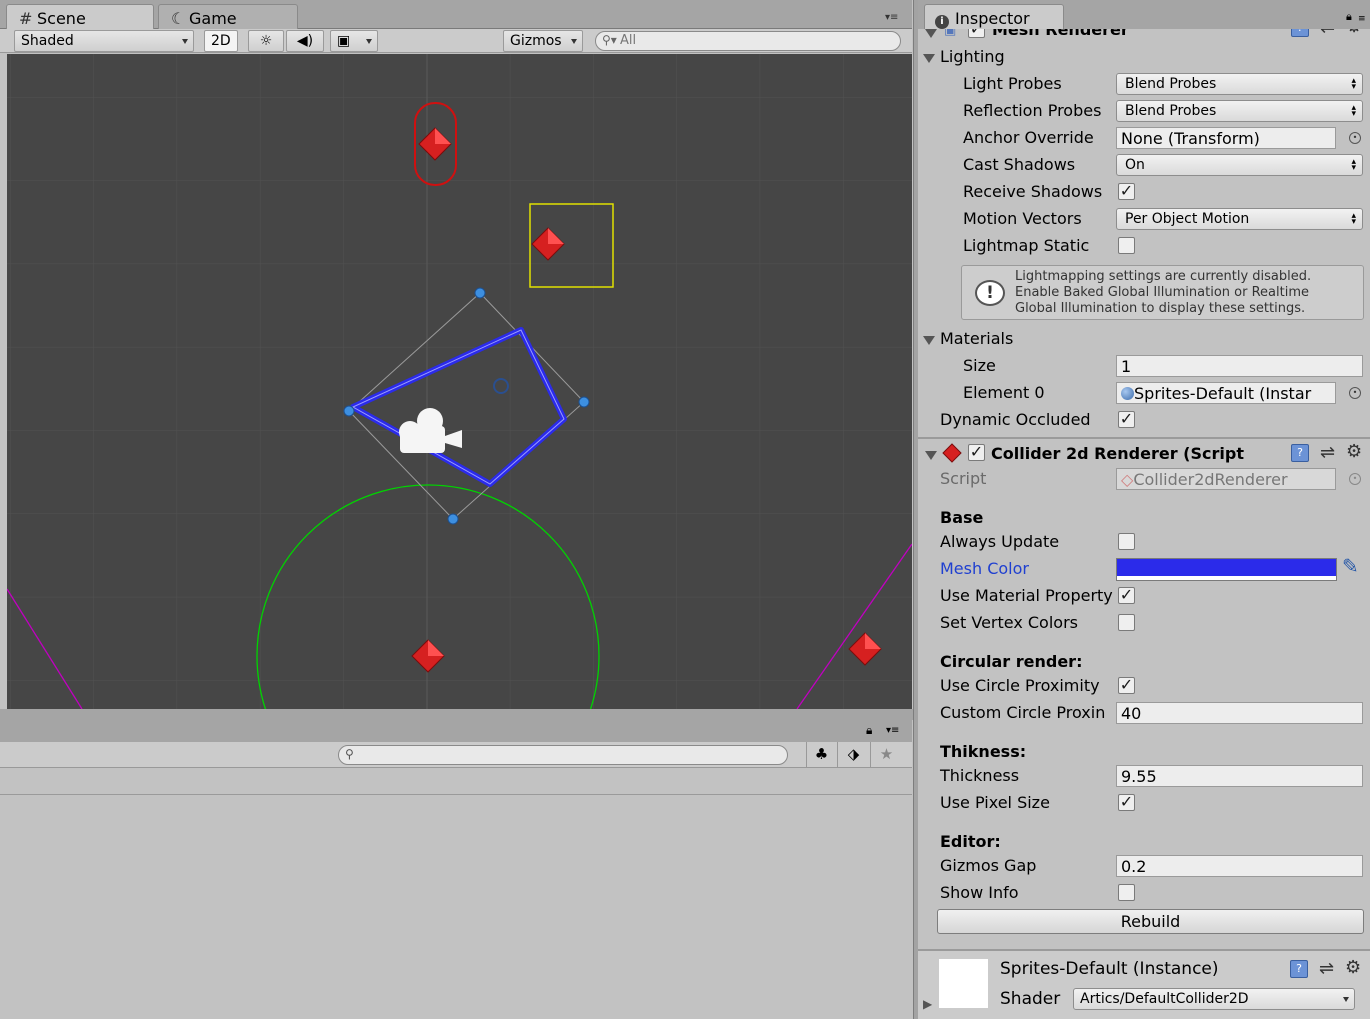 The width and height of the screenshot is (1370, 1019). I want to click on script-label: Script, so click(963, 478).